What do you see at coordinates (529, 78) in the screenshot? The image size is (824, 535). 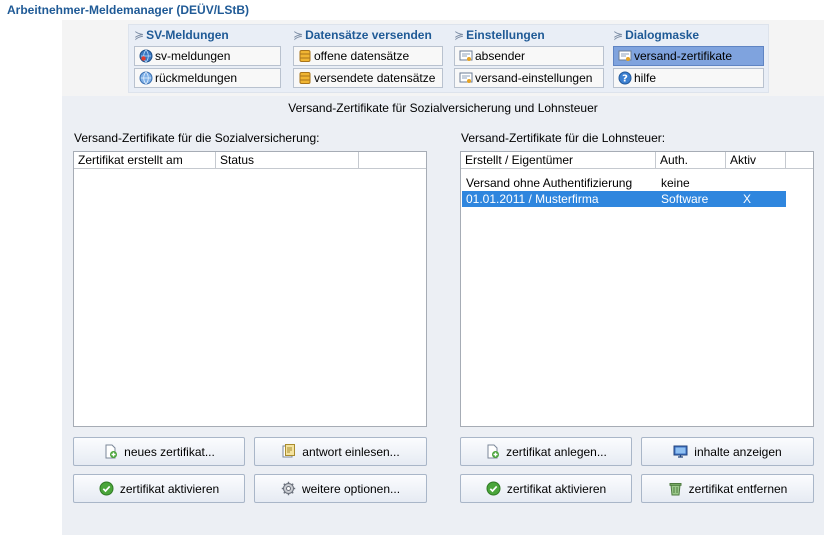 I see `versand-einstellungen-button: versand-einstellungen` at bounding box center [529, 78].